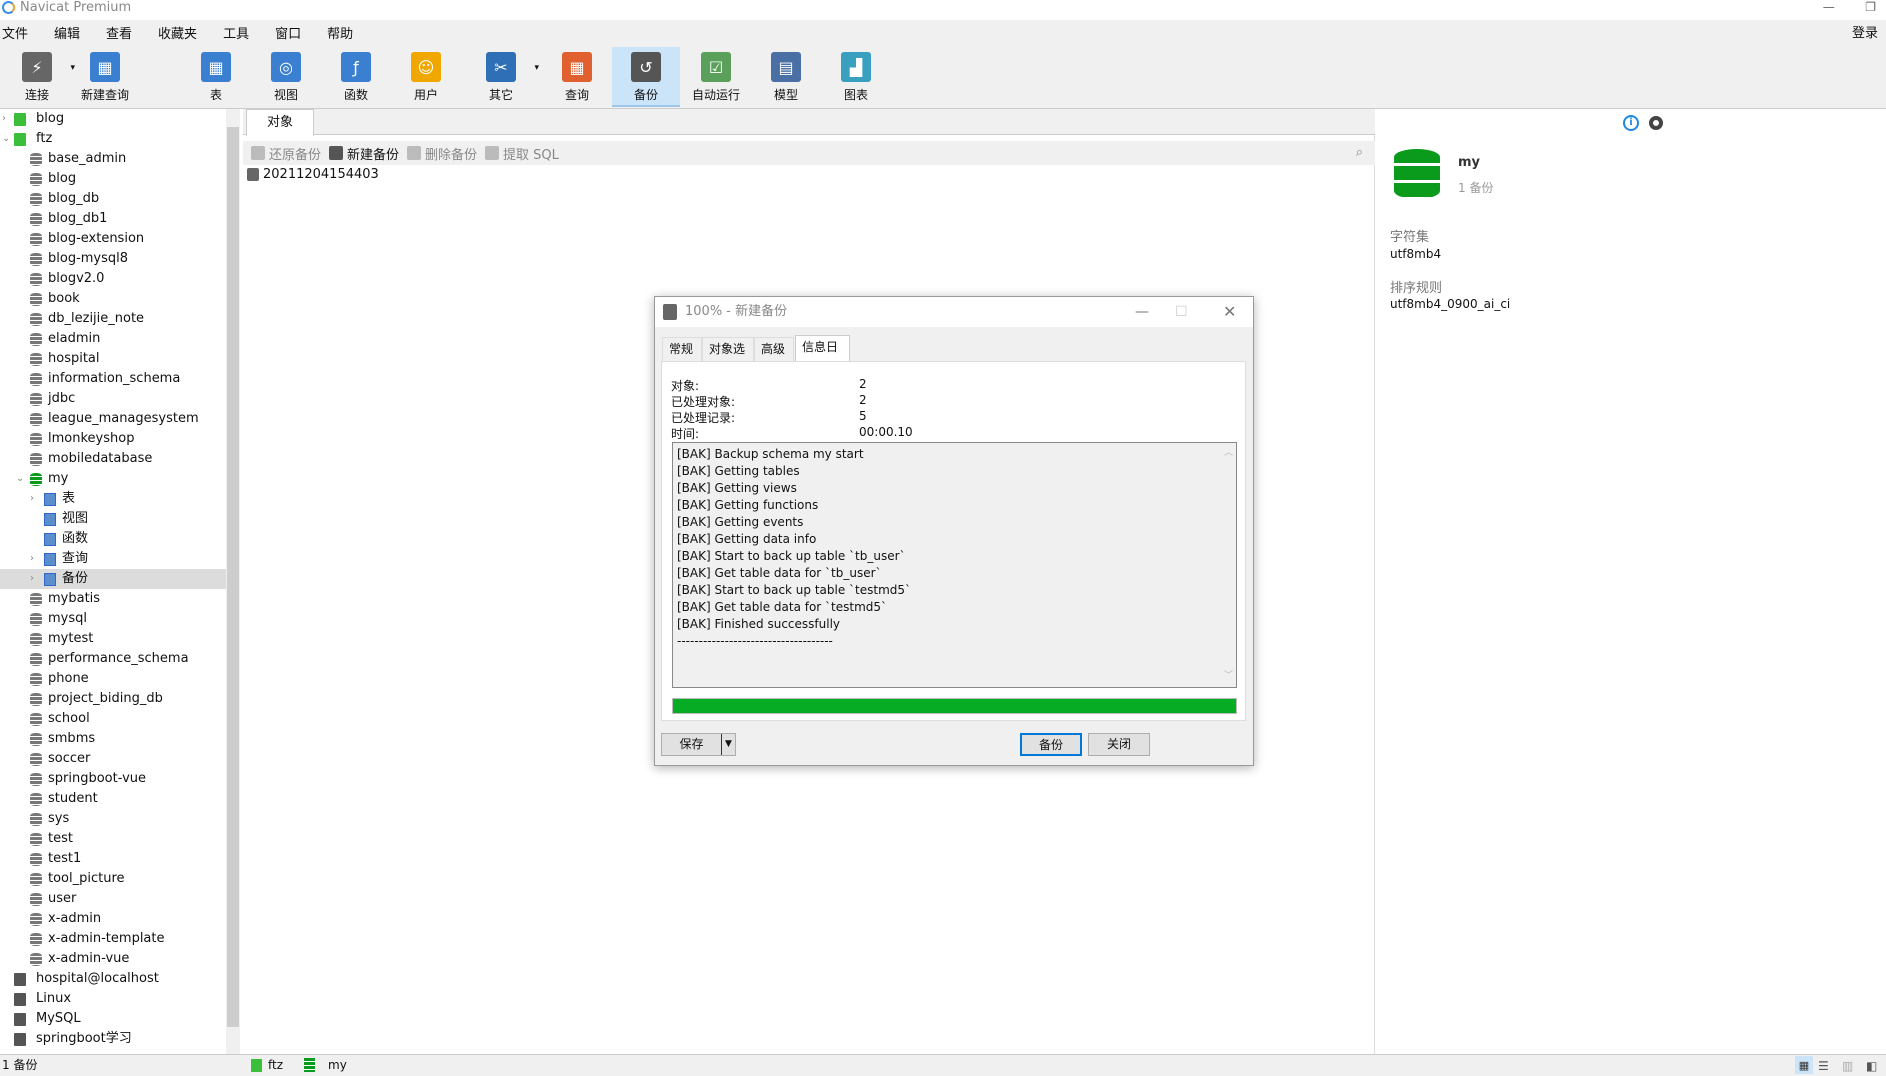  What do you see at coordinates (113, 699) in the screenshot?
I see `tree-item: project_biding_db` at bounding box center [113, 699].